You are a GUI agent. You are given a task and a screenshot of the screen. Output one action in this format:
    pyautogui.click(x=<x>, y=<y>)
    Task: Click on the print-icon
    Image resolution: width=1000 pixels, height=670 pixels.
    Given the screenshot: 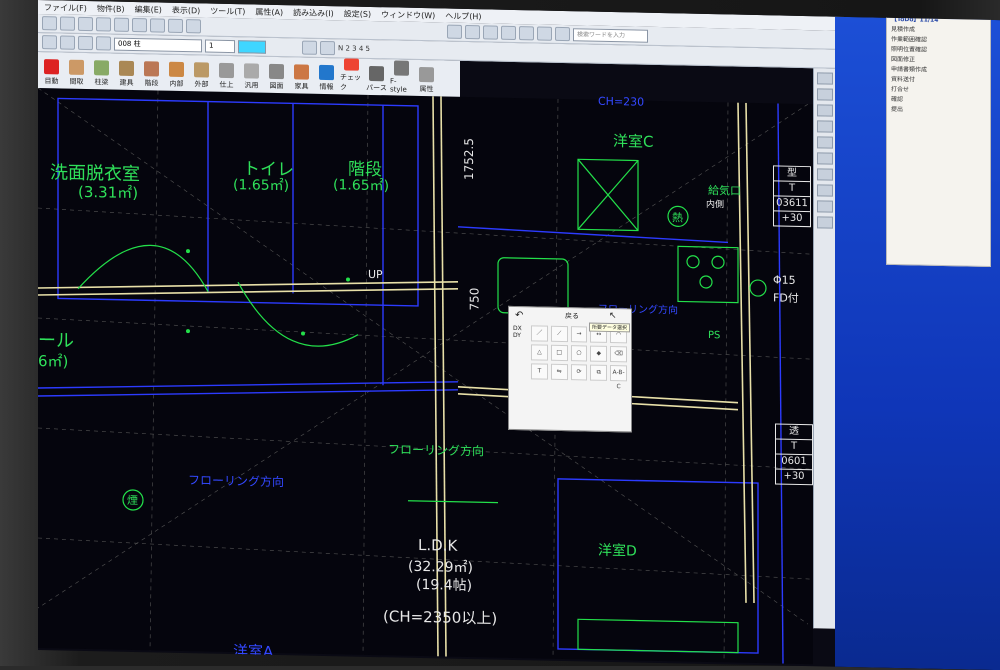 What is the action you would take?
    pyautogui.click(x=103, y=24)
    